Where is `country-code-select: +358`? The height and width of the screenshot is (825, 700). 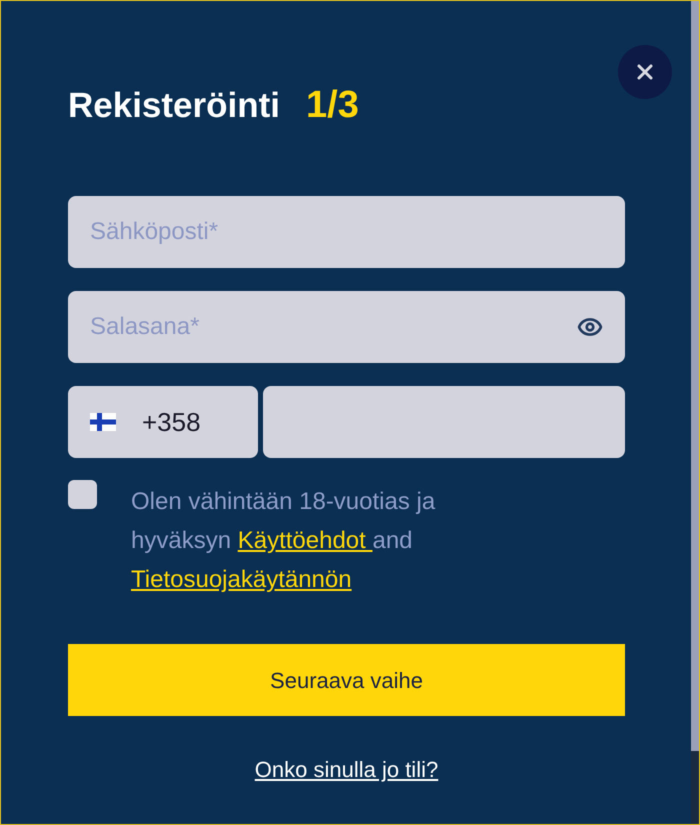
country-code-select: +358 is located at coordinates (163, 422).